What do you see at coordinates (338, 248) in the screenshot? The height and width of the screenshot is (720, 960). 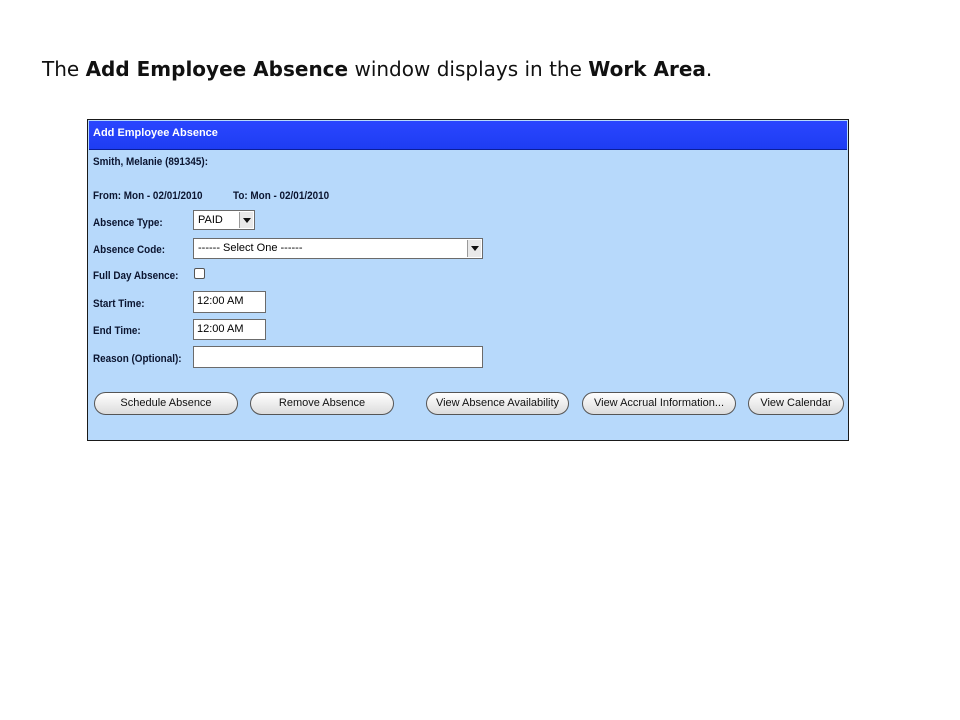 I see `absence-code-select: ------ Select One ------` at bounding box center [338, 248].